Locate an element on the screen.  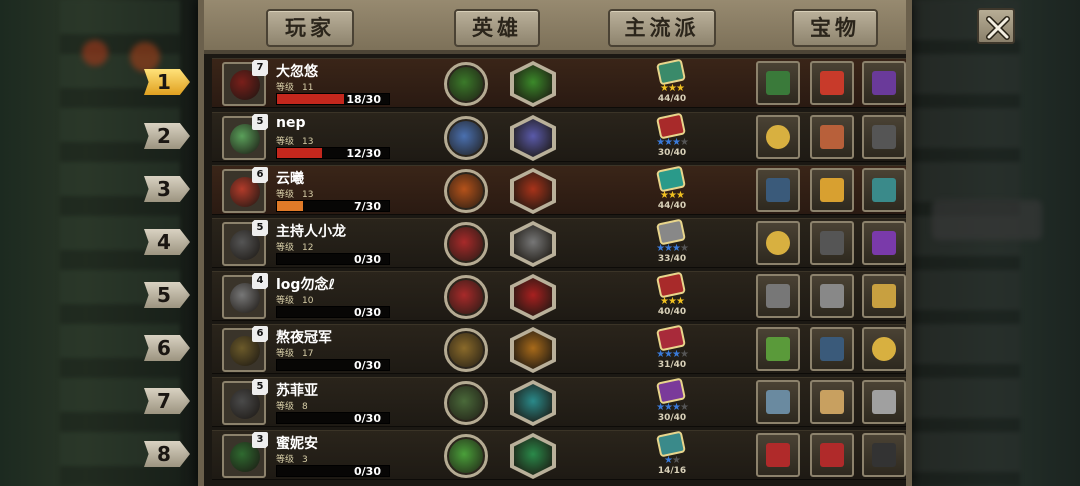
player-row: 6 云曦 等级 13 7/30 ★★★ 44/40 is located at coordinates (559, 190).